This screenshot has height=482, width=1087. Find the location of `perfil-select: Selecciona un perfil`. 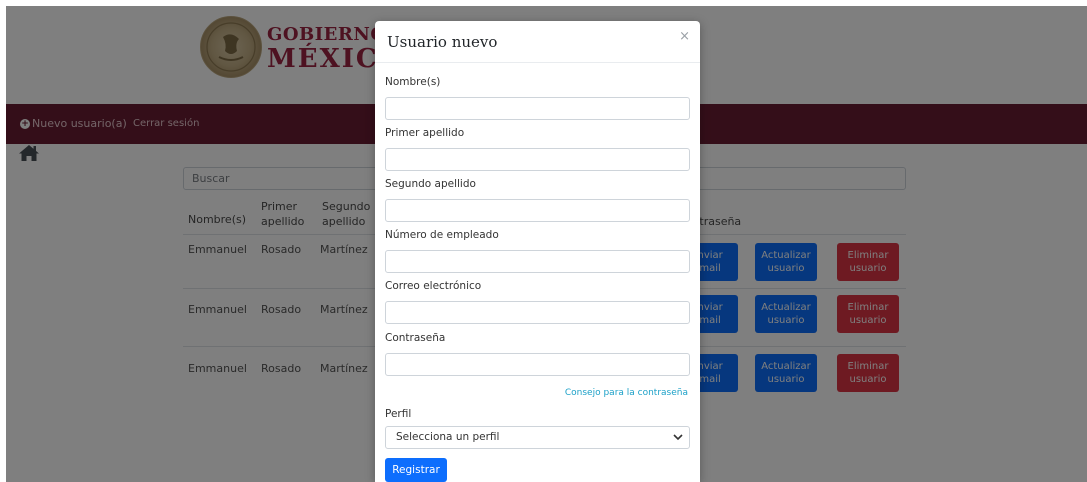

perfil-select: Selecciona un perfil is located at coordinates (537, 437).